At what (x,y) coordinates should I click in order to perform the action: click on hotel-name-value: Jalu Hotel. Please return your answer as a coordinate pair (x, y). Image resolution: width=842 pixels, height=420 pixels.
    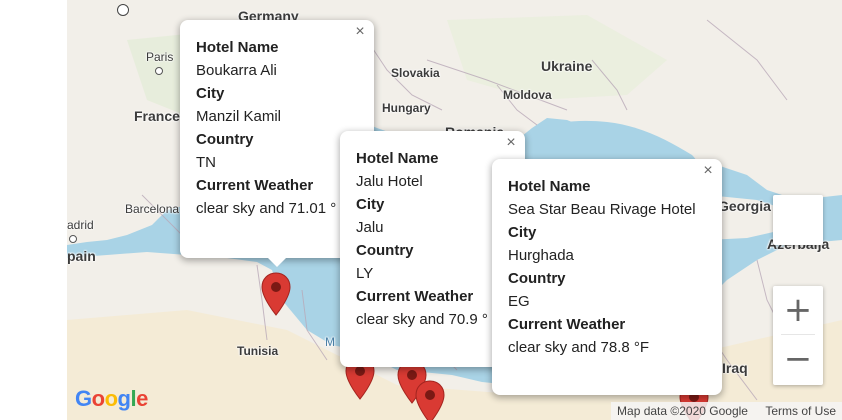
    Looking at the image, I should click on (389, 181).